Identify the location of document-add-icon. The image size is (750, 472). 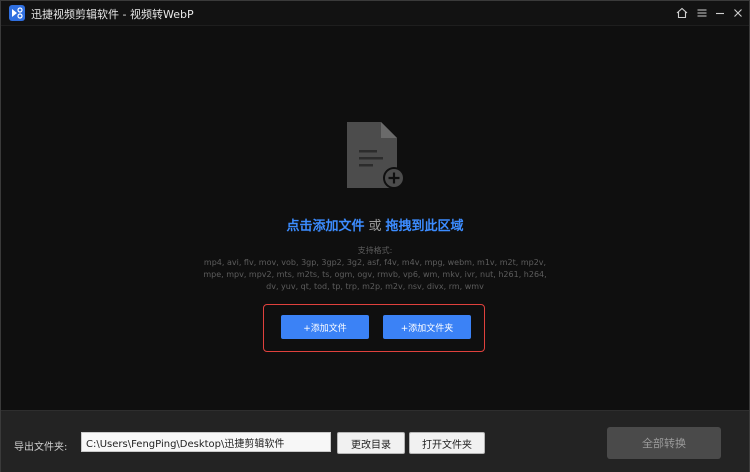
(377, 156).